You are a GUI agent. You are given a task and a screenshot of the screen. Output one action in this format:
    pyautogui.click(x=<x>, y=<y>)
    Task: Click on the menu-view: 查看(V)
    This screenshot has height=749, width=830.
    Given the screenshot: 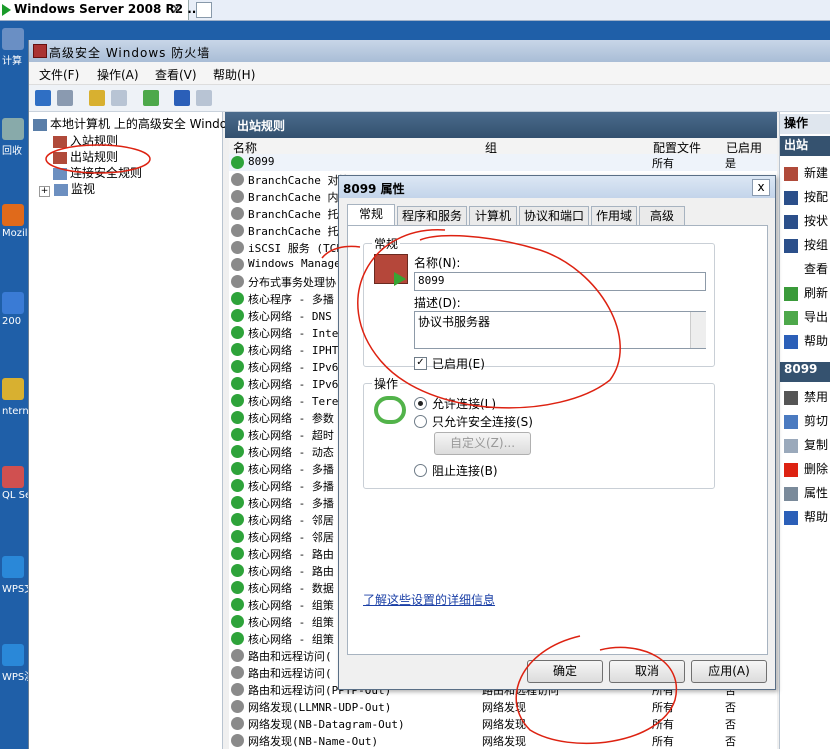 What is the action you would take?
    pyautogui.click(x=176, y=74)
    